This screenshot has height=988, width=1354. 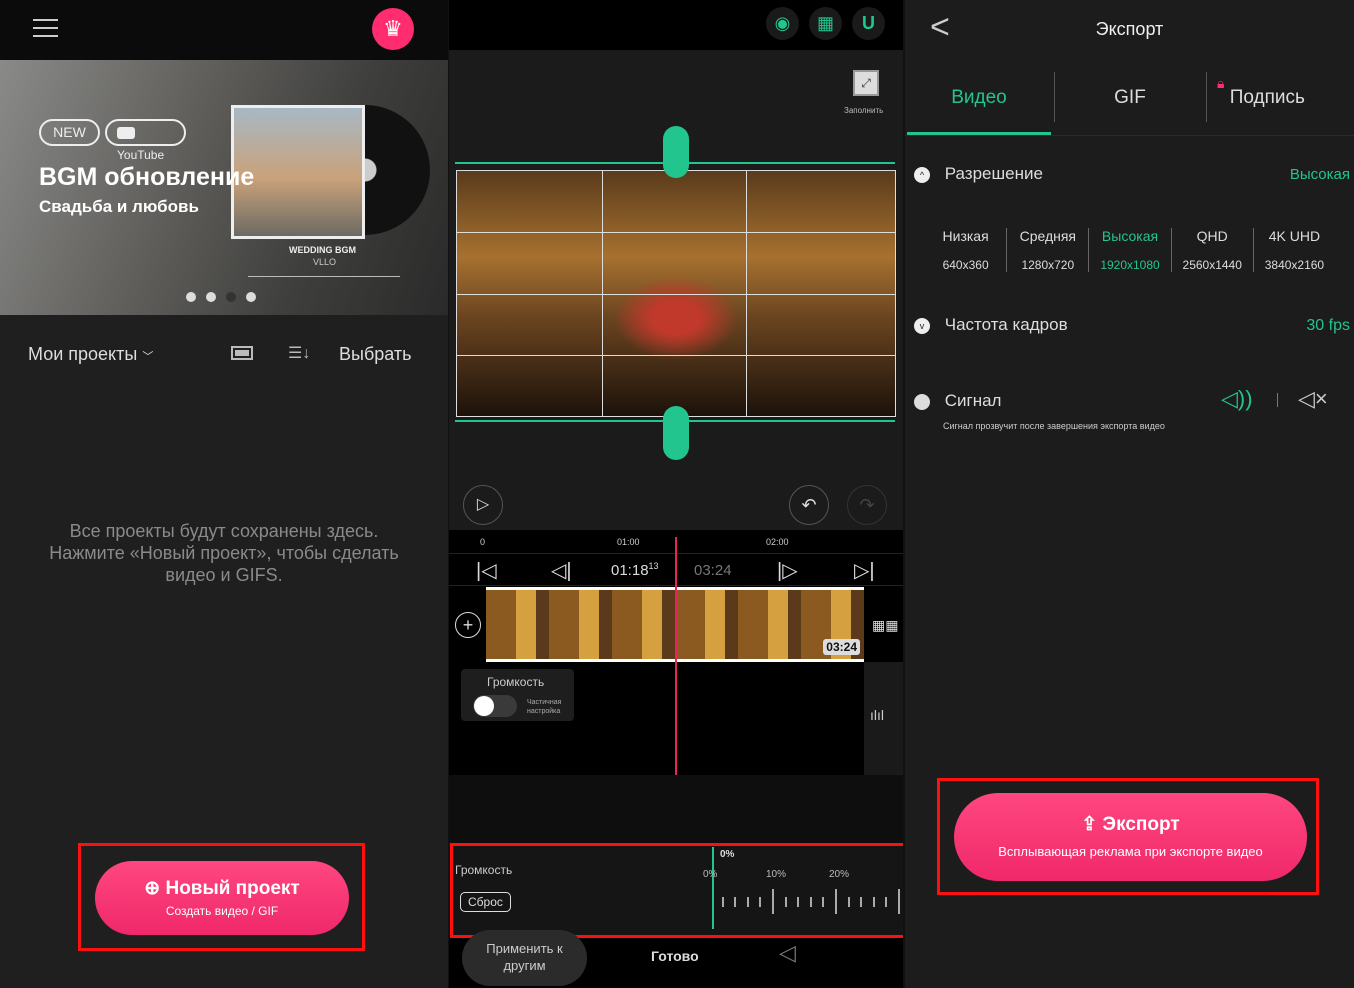 I want to click on play-button: ▷, so click(x=483, y=505).